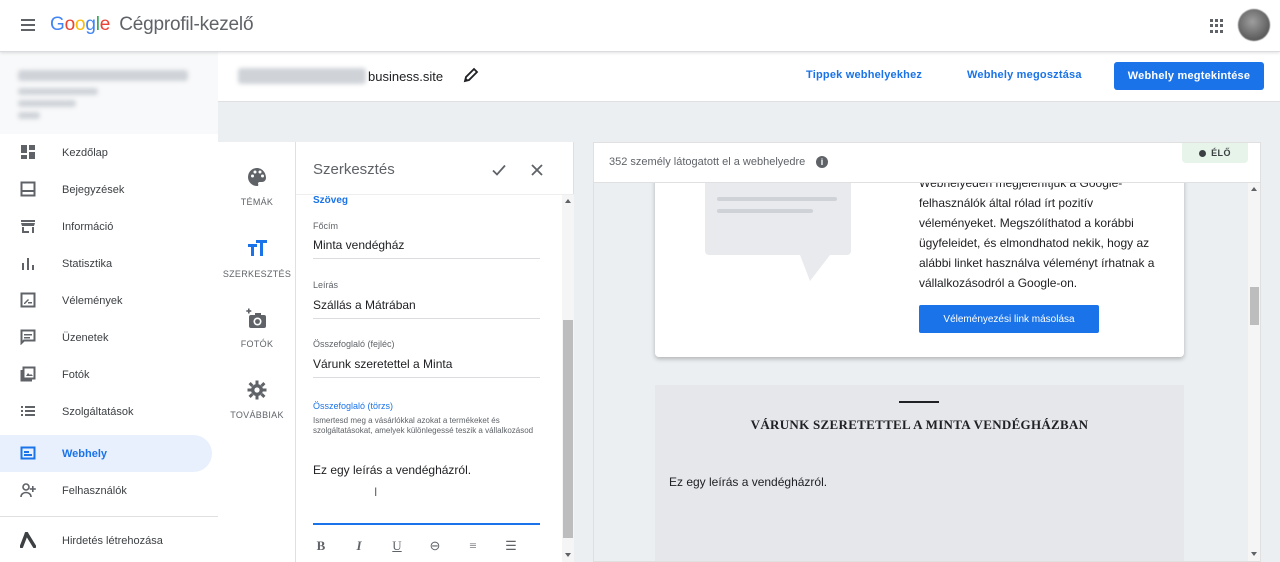 The width and height of the screenshot is (1280, 562). Describe the element at coordinates (257, 352) in the screenshot. I see `editor-tool-rail: TÉMÁK SZERKESZTÉS FOTÓK TOVÁBBIAK` at that location.